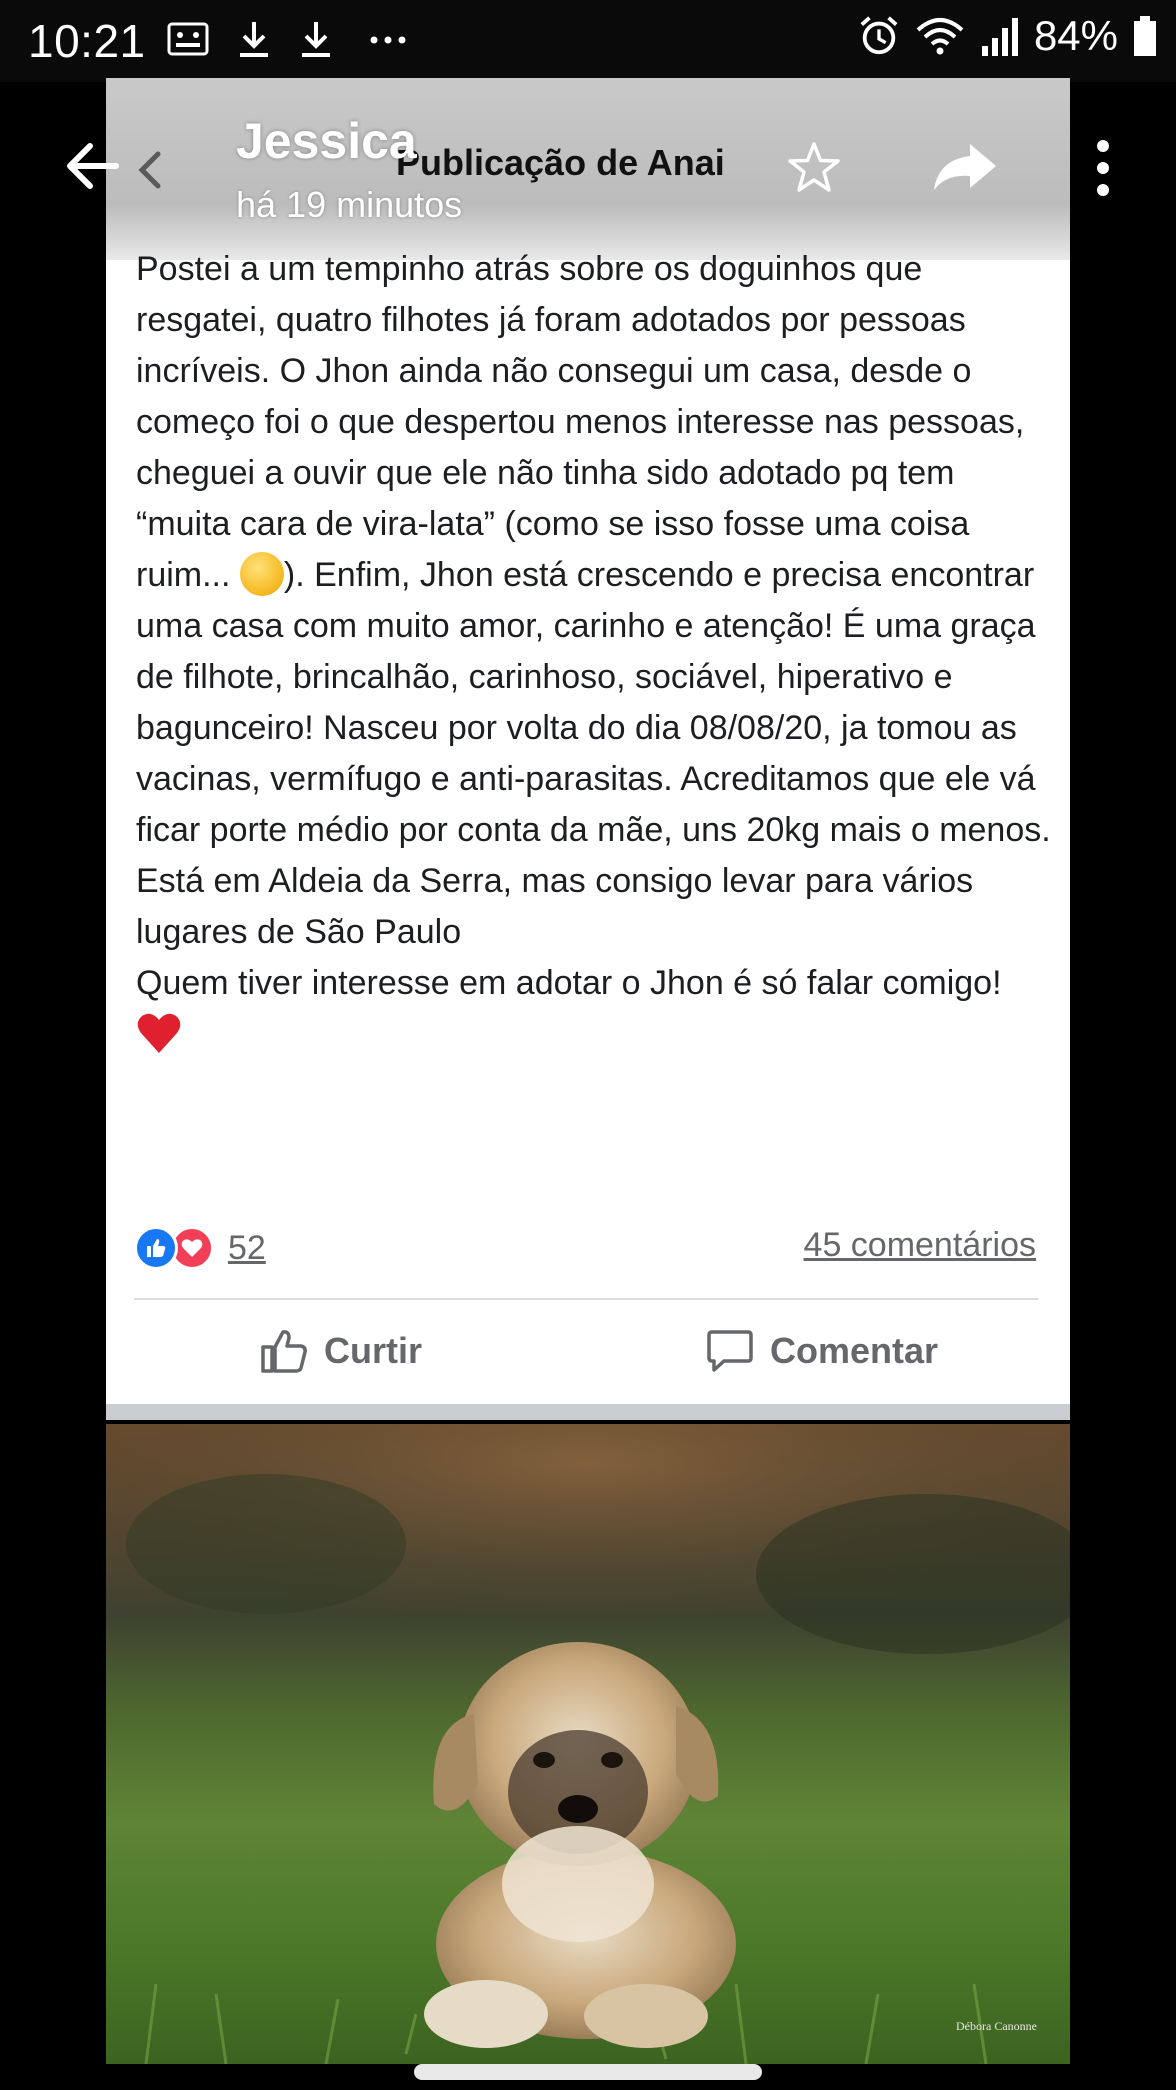 The height and width of the screenshot is (2090, 1176). Describe the element at coordinates (92, 166) in the screenshot. I see `back-arrow-icon` at that location.